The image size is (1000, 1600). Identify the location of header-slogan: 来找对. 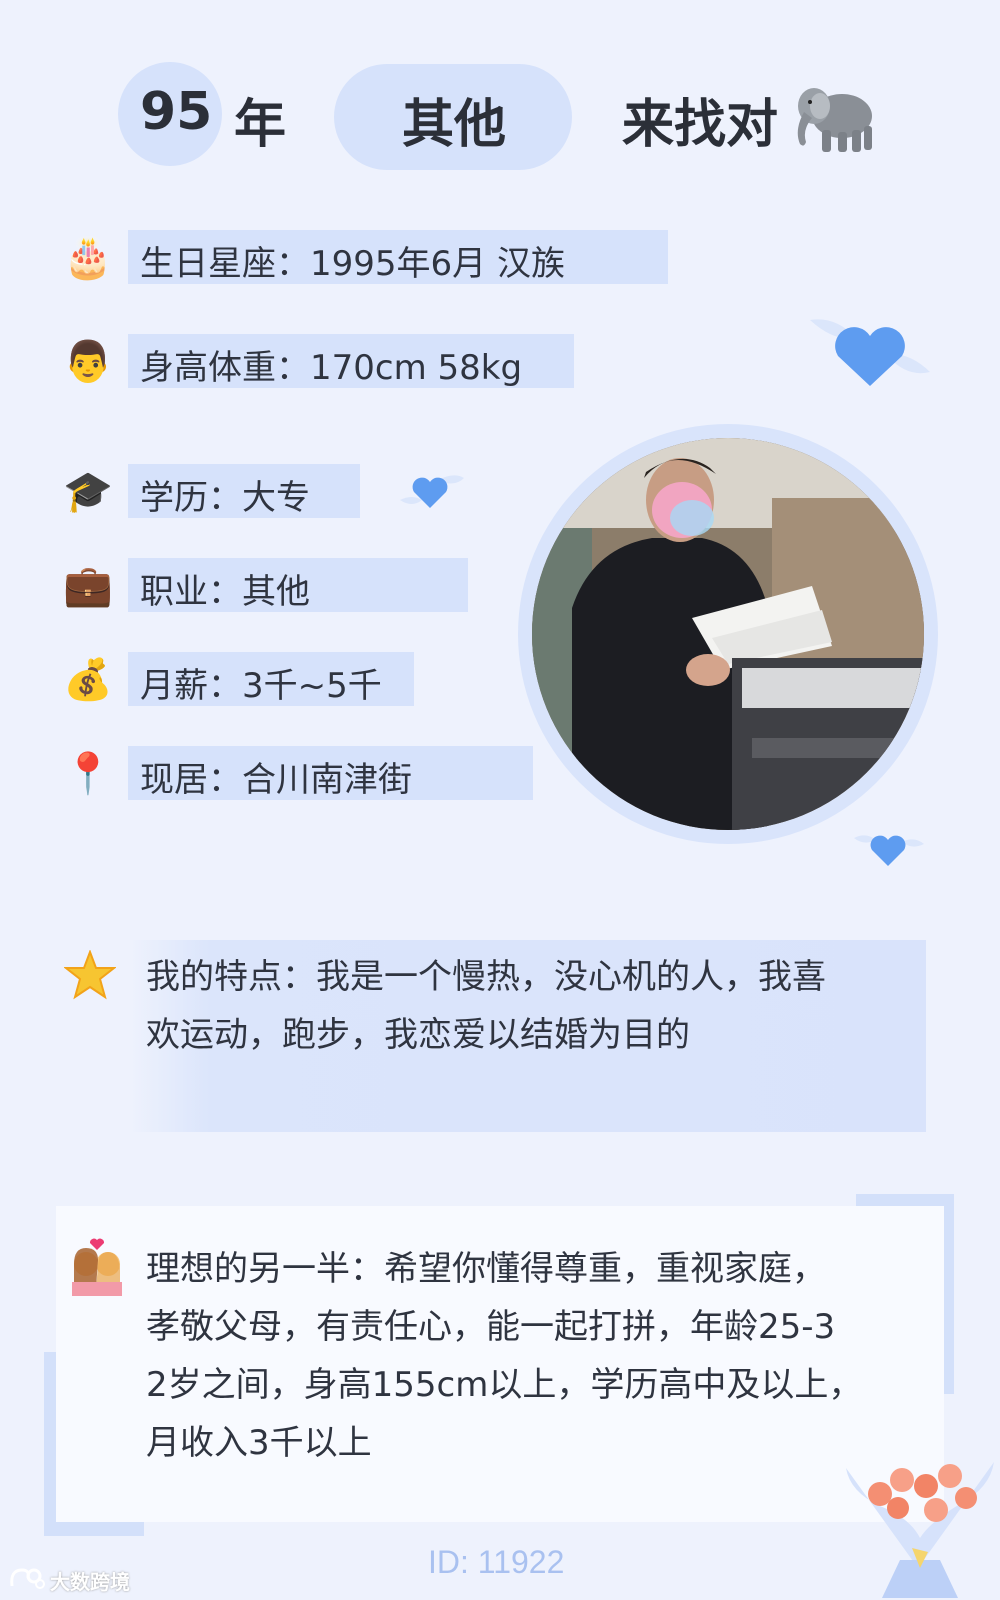
(700, 125).